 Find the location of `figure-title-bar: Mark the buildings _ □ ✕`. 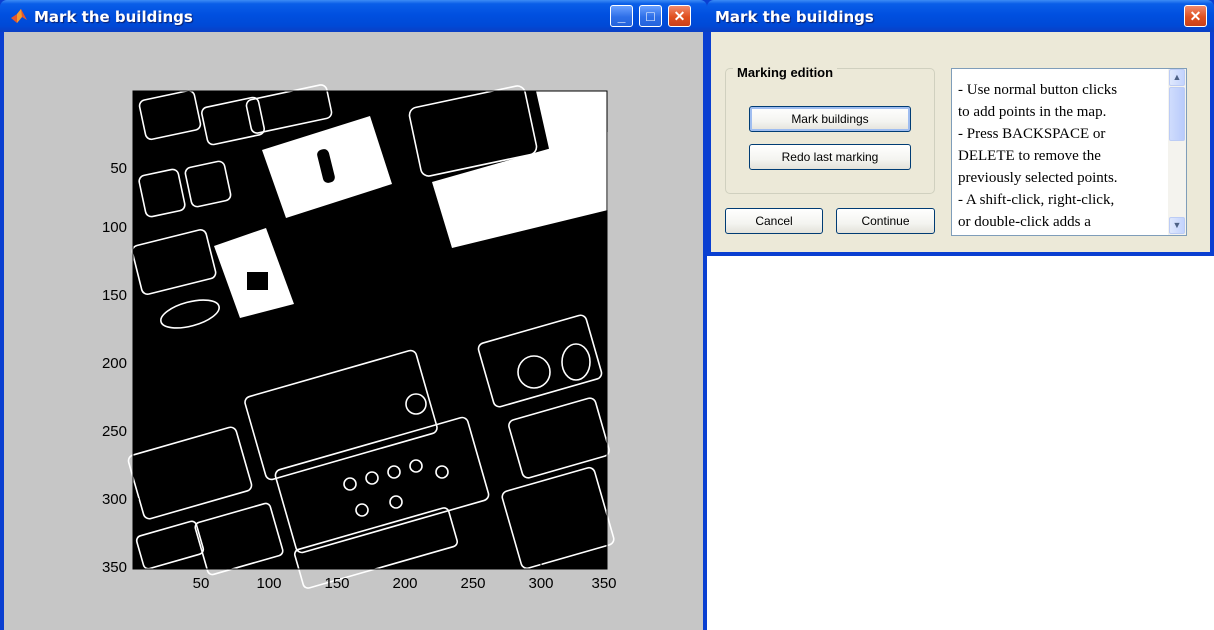

figure-title-bar: Mark the buildings _ □ ✕ is located at coordinates (353, 16).